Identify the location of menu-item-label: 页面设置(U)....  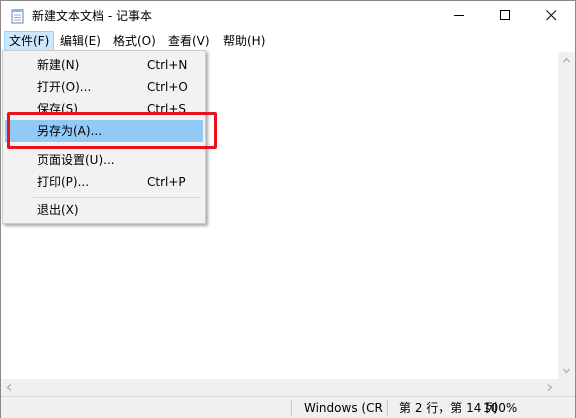
(76, 160).